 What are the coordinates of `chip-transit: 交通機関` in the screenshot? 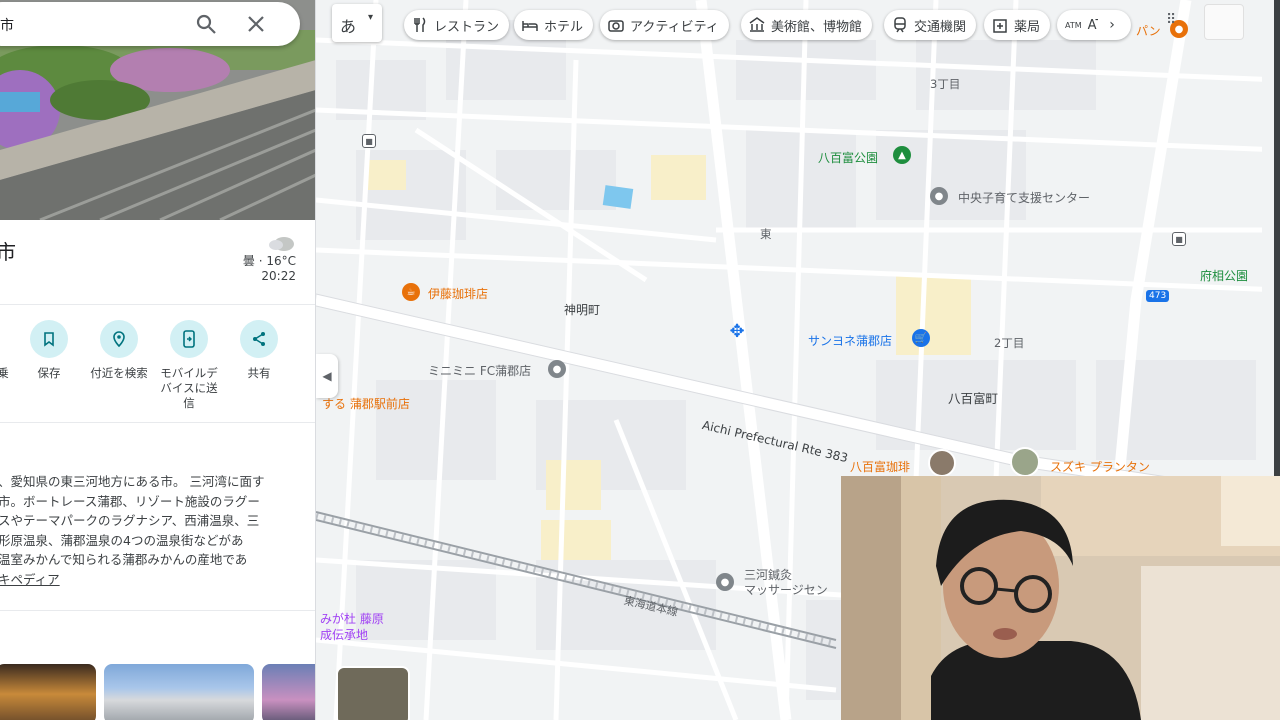 It's located at (930, 25).